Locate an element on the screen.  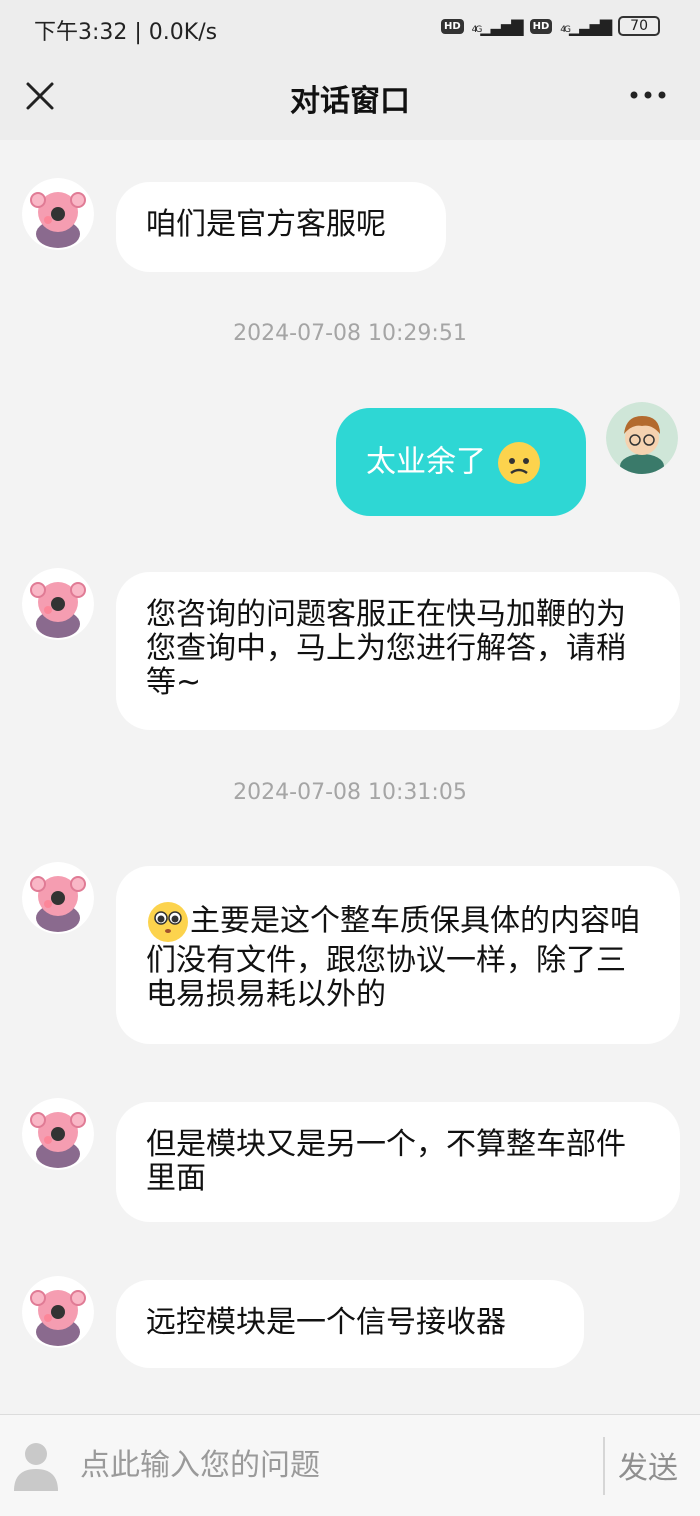
message-text: 主要是这个整车质保具体的内容咱们没有文件，跟您协议一样，除了三电易损易耗以外的 is located at coordinates (393, 957).